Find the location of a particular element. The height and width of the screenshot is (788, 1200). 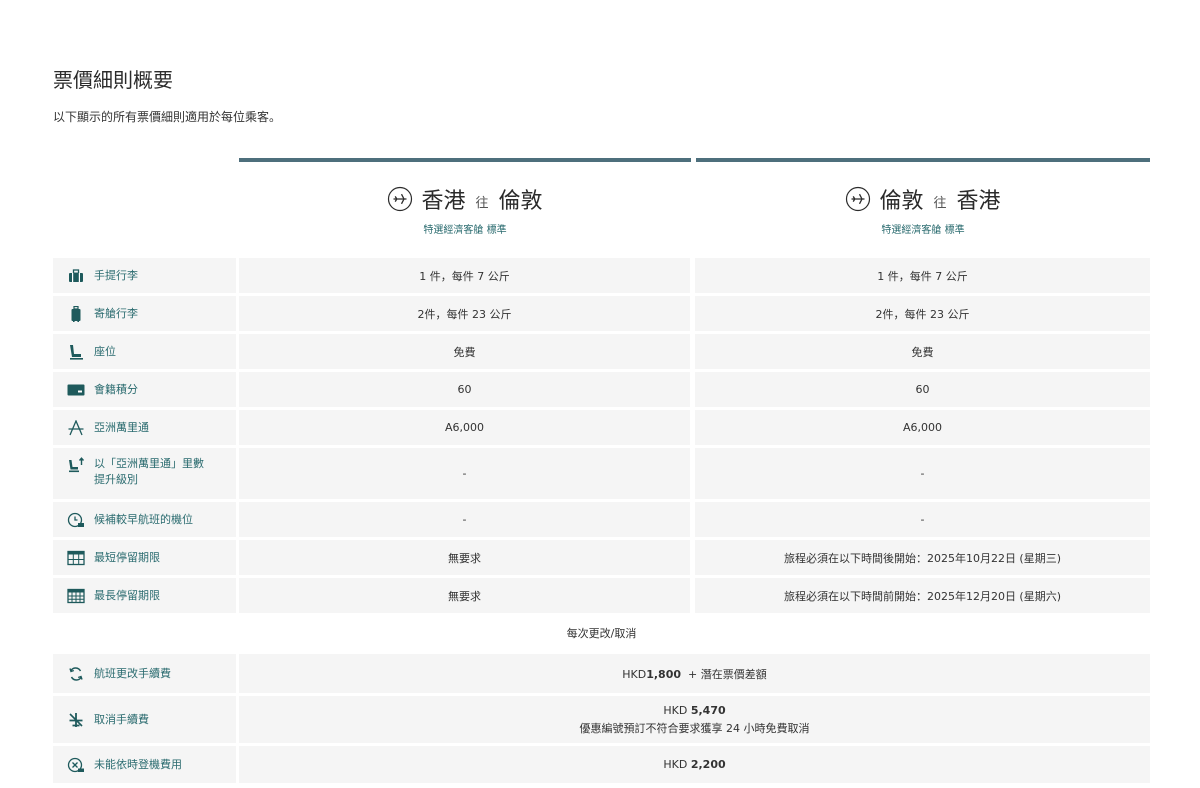

cancel-flight-icon is located at coordinates (76, 720).